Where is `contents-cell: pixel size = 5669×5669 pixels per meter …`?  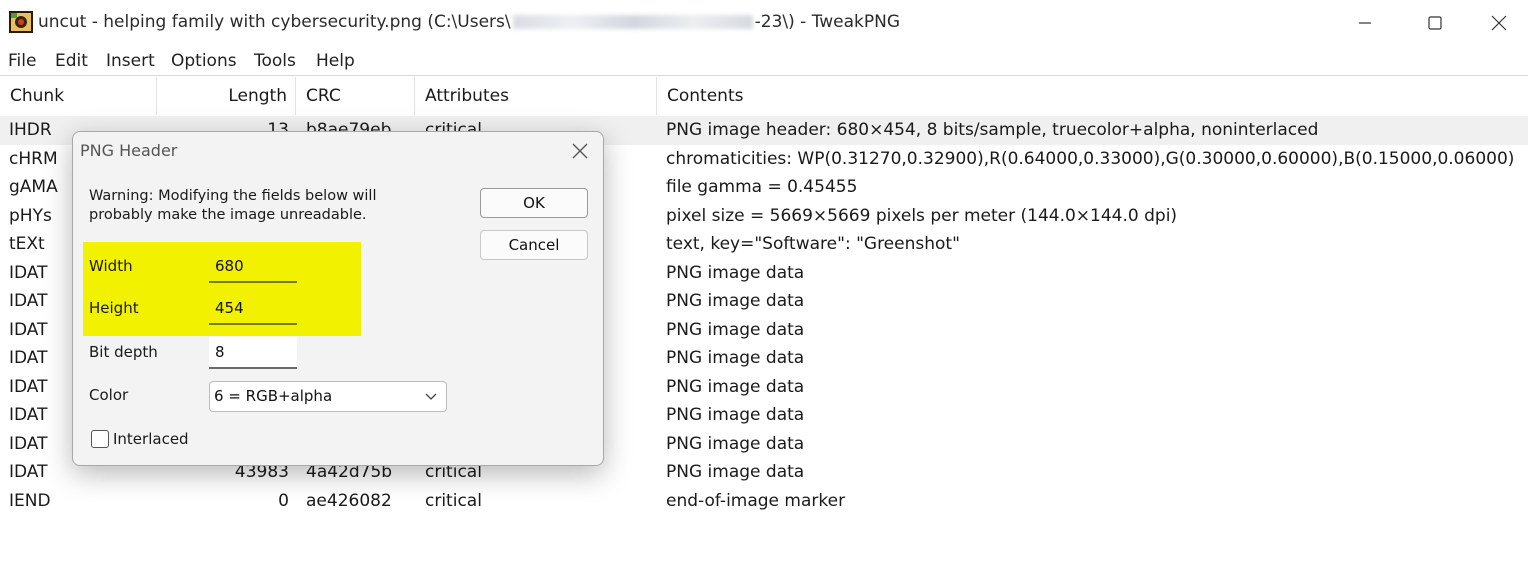
contents-cell: pixel size = 5669×5669 pixels per meter … is located at coordinates (922, 215).